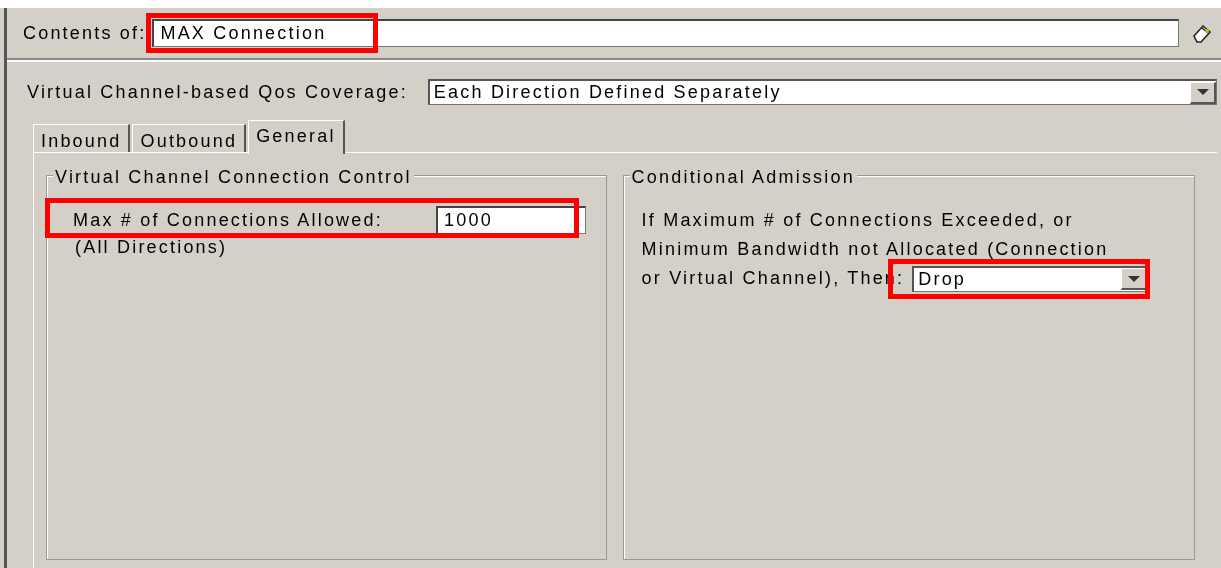  Describe the element at coordinates (152, 247) in the screenshot. I see `note-text: (All Directions)` at that location.